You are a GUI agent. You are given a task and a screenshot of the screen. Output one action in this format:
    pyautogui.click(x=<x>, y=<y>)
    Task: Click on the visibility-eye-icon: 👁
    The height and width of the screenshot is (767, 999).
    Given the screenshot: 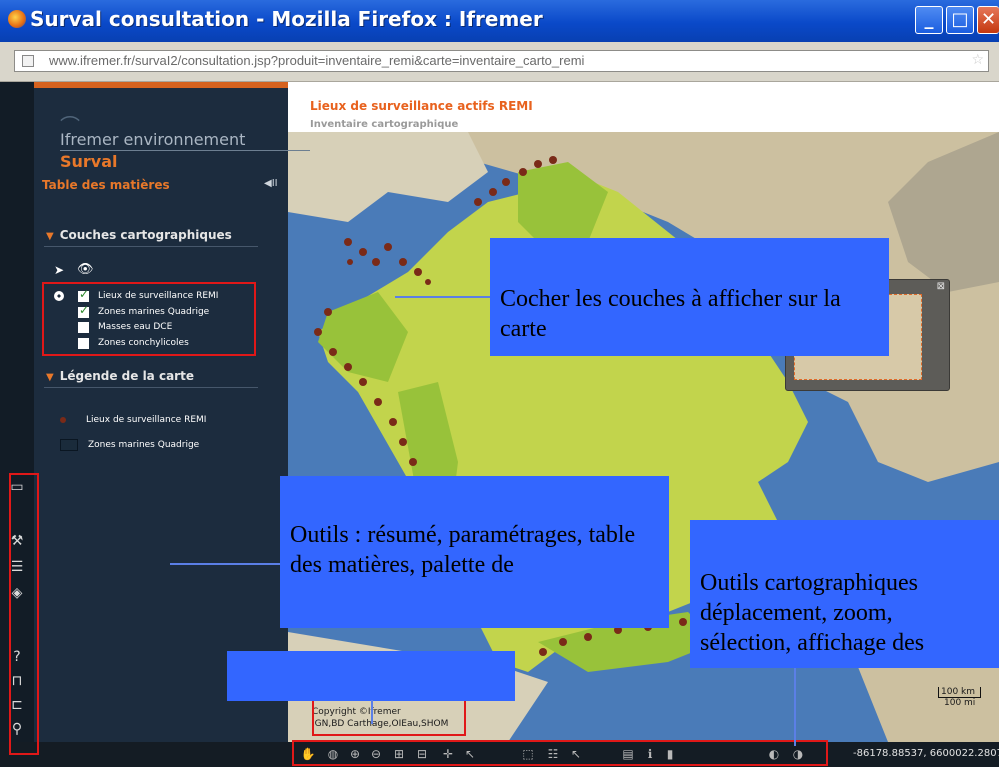 What is the action you would take?
    pyautogui.click(x=85, y=269)
    